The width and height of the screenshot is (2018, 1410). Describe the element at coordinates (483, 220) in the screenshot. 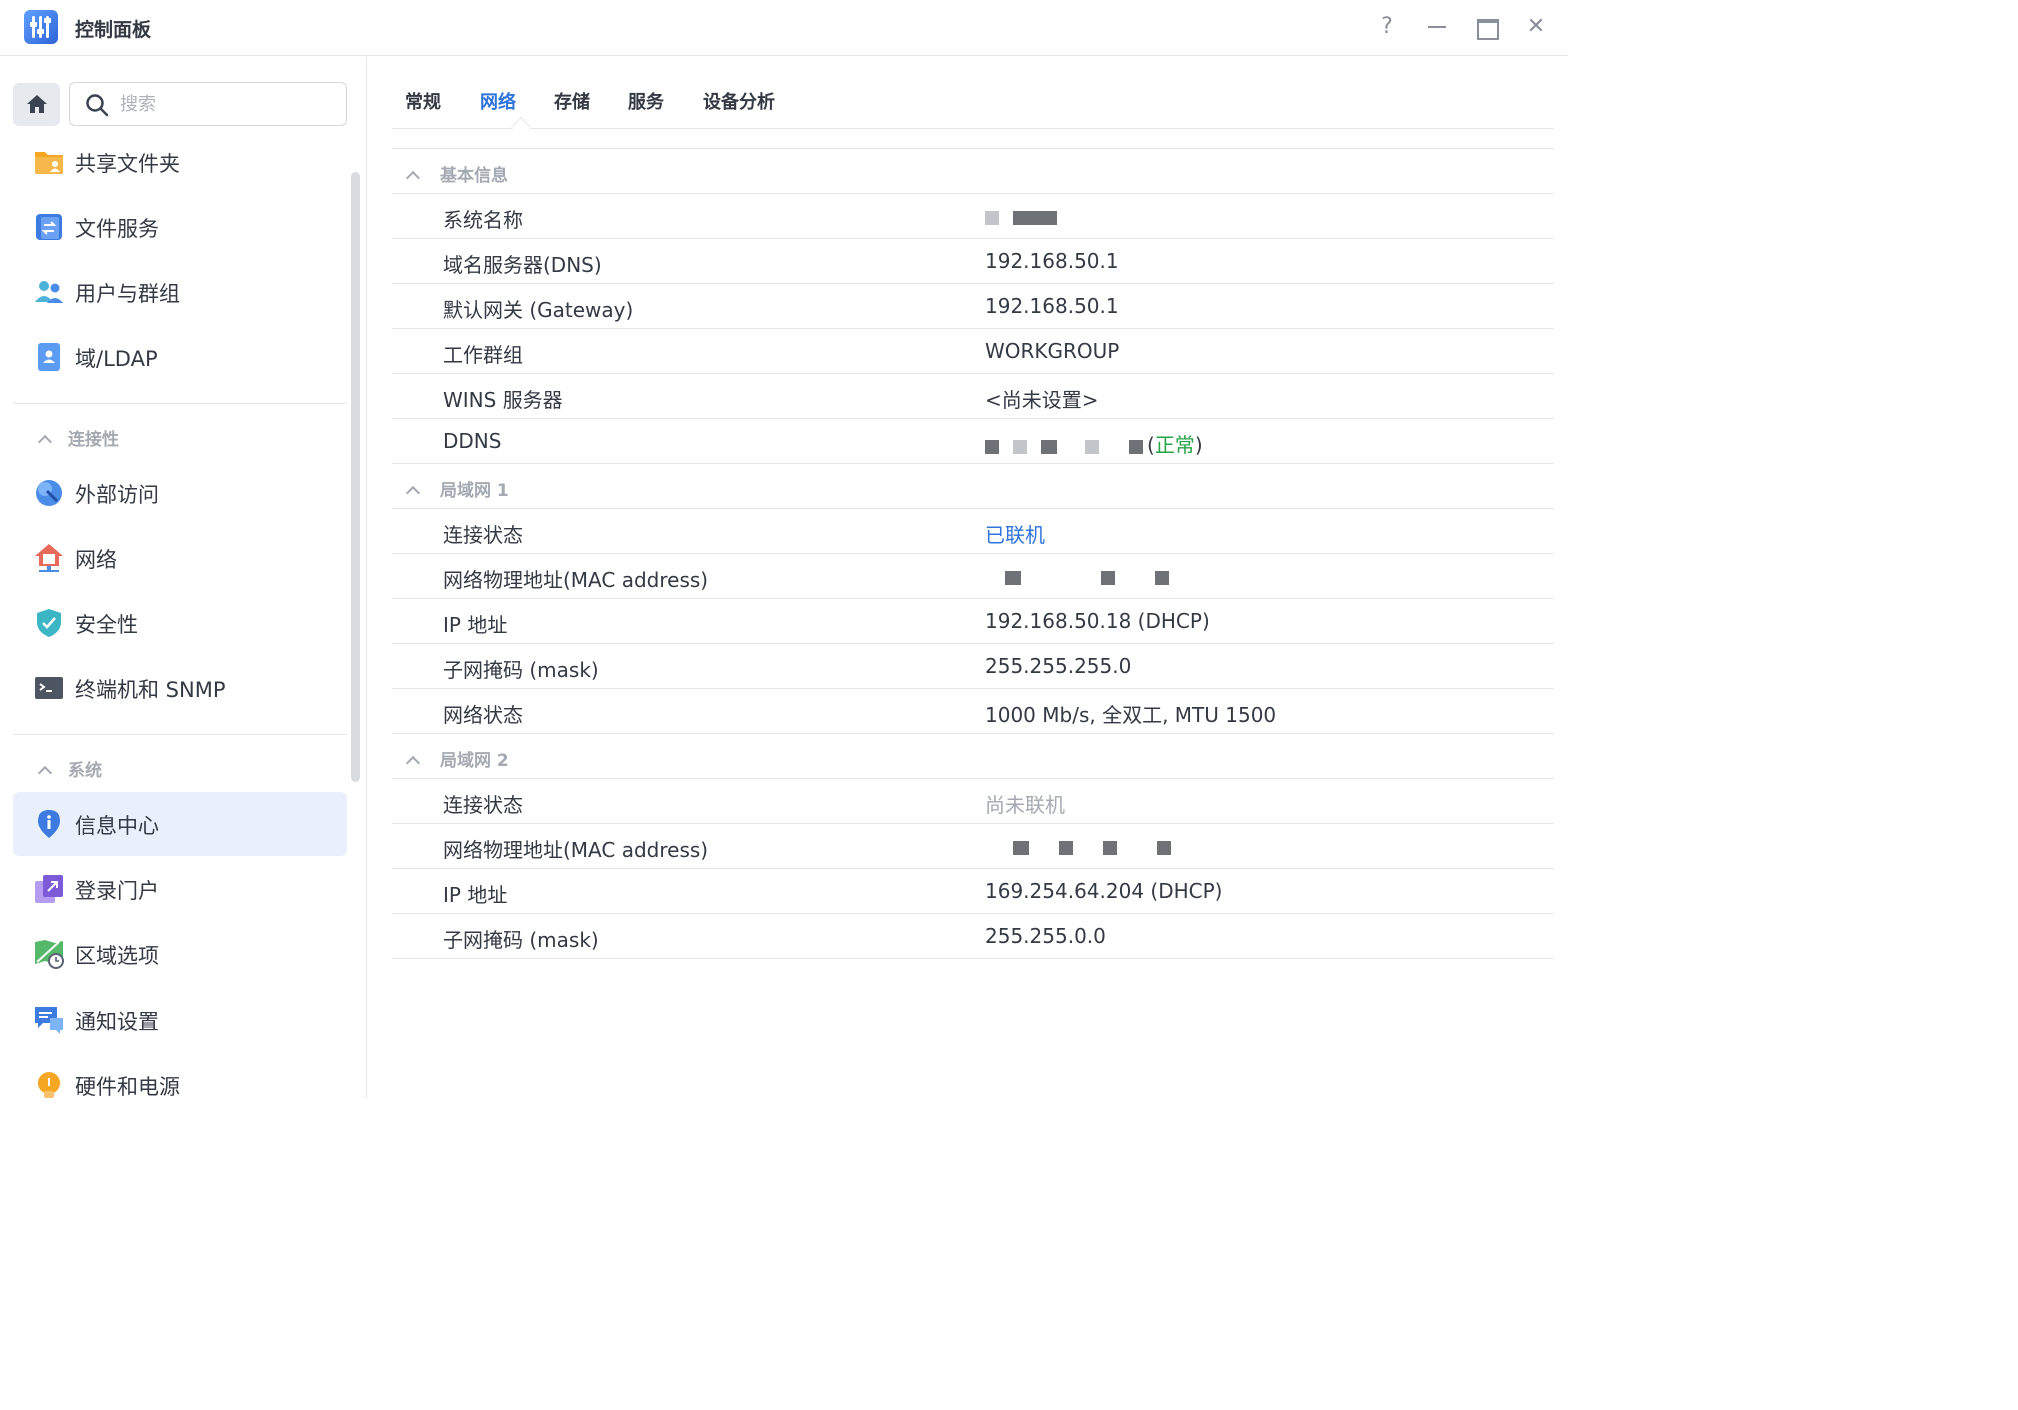

I see `row-label: 系统名称` at that location.